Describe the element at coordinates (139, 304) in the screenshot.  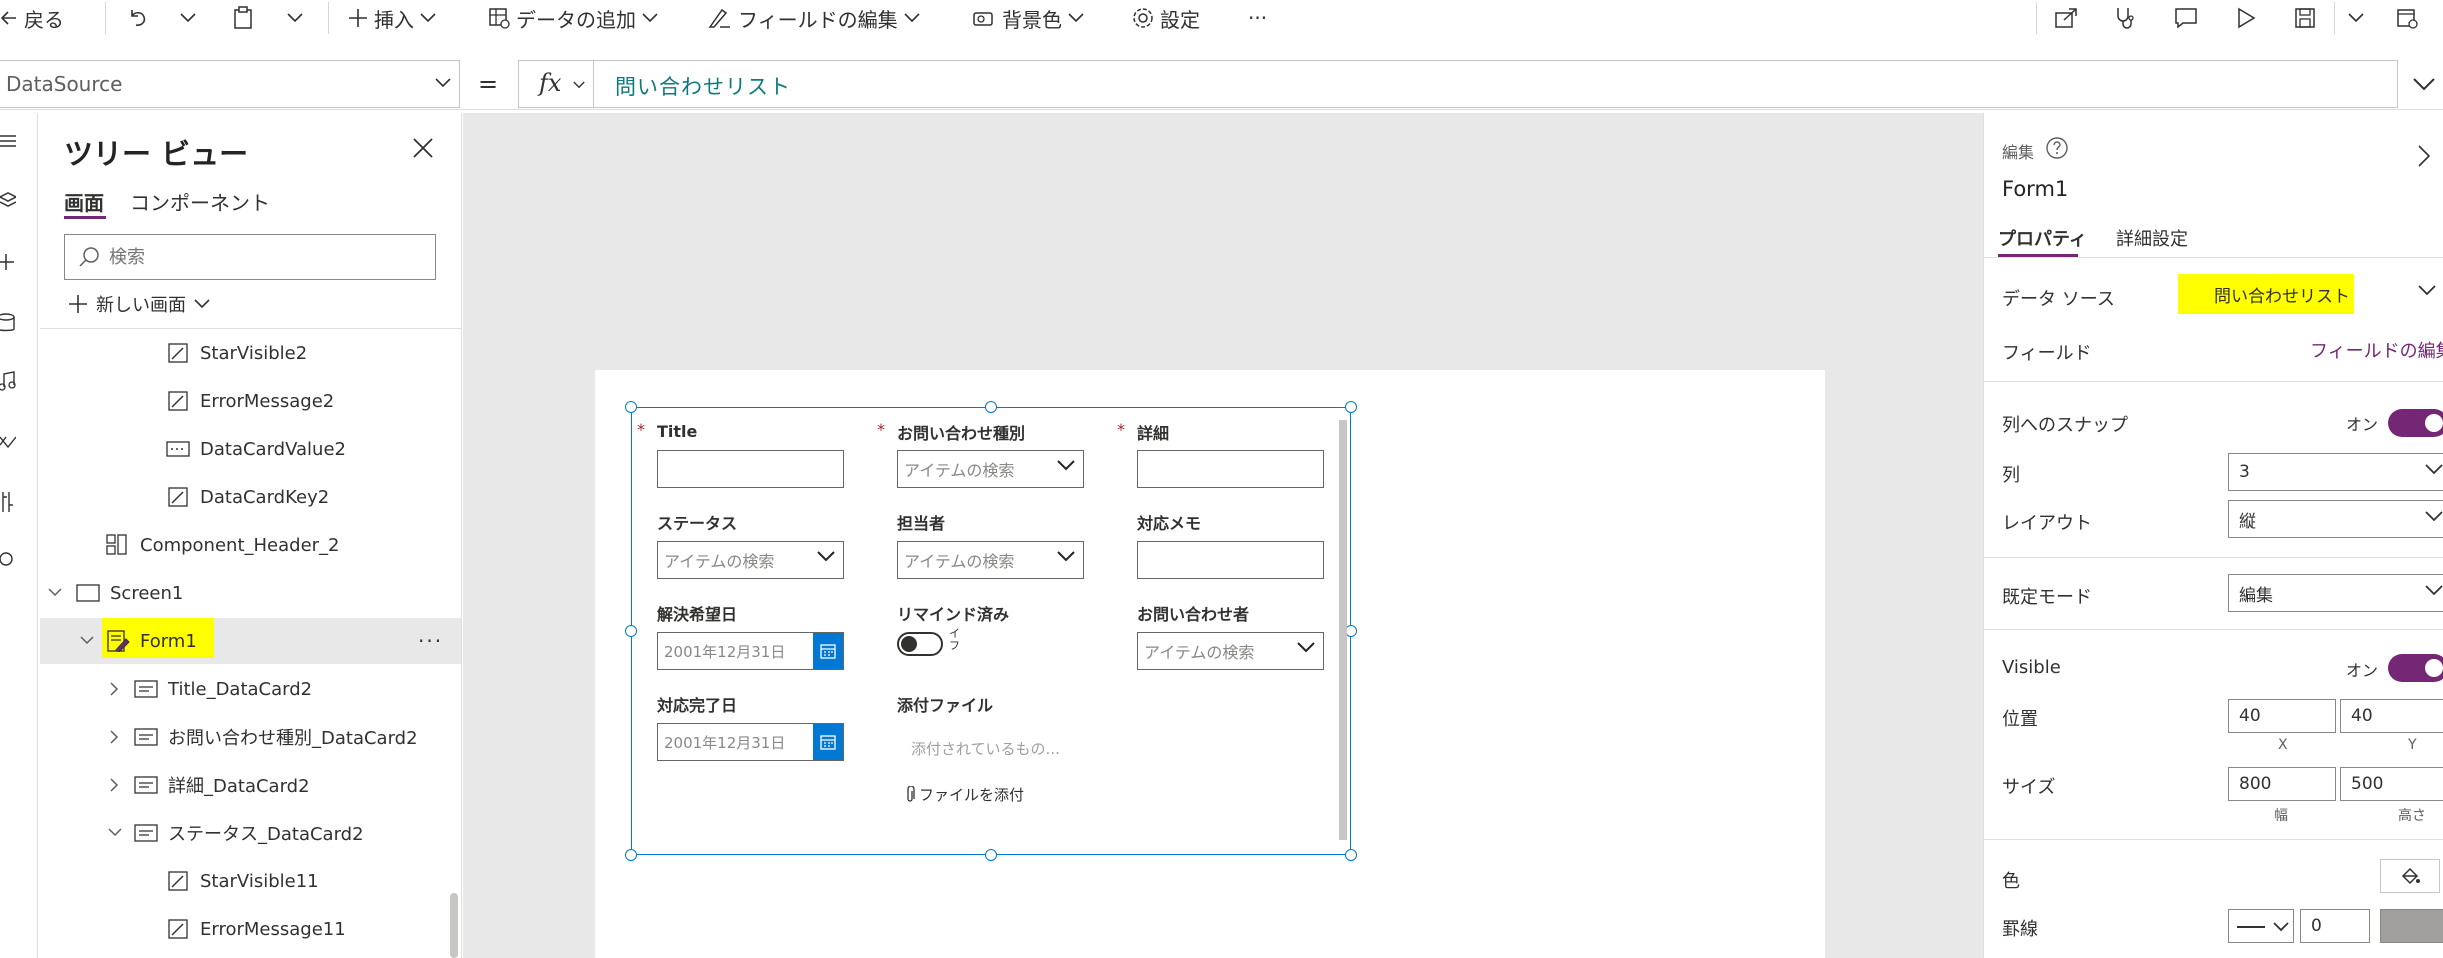
I see `new-screen-button: 新しい画面` at that location.